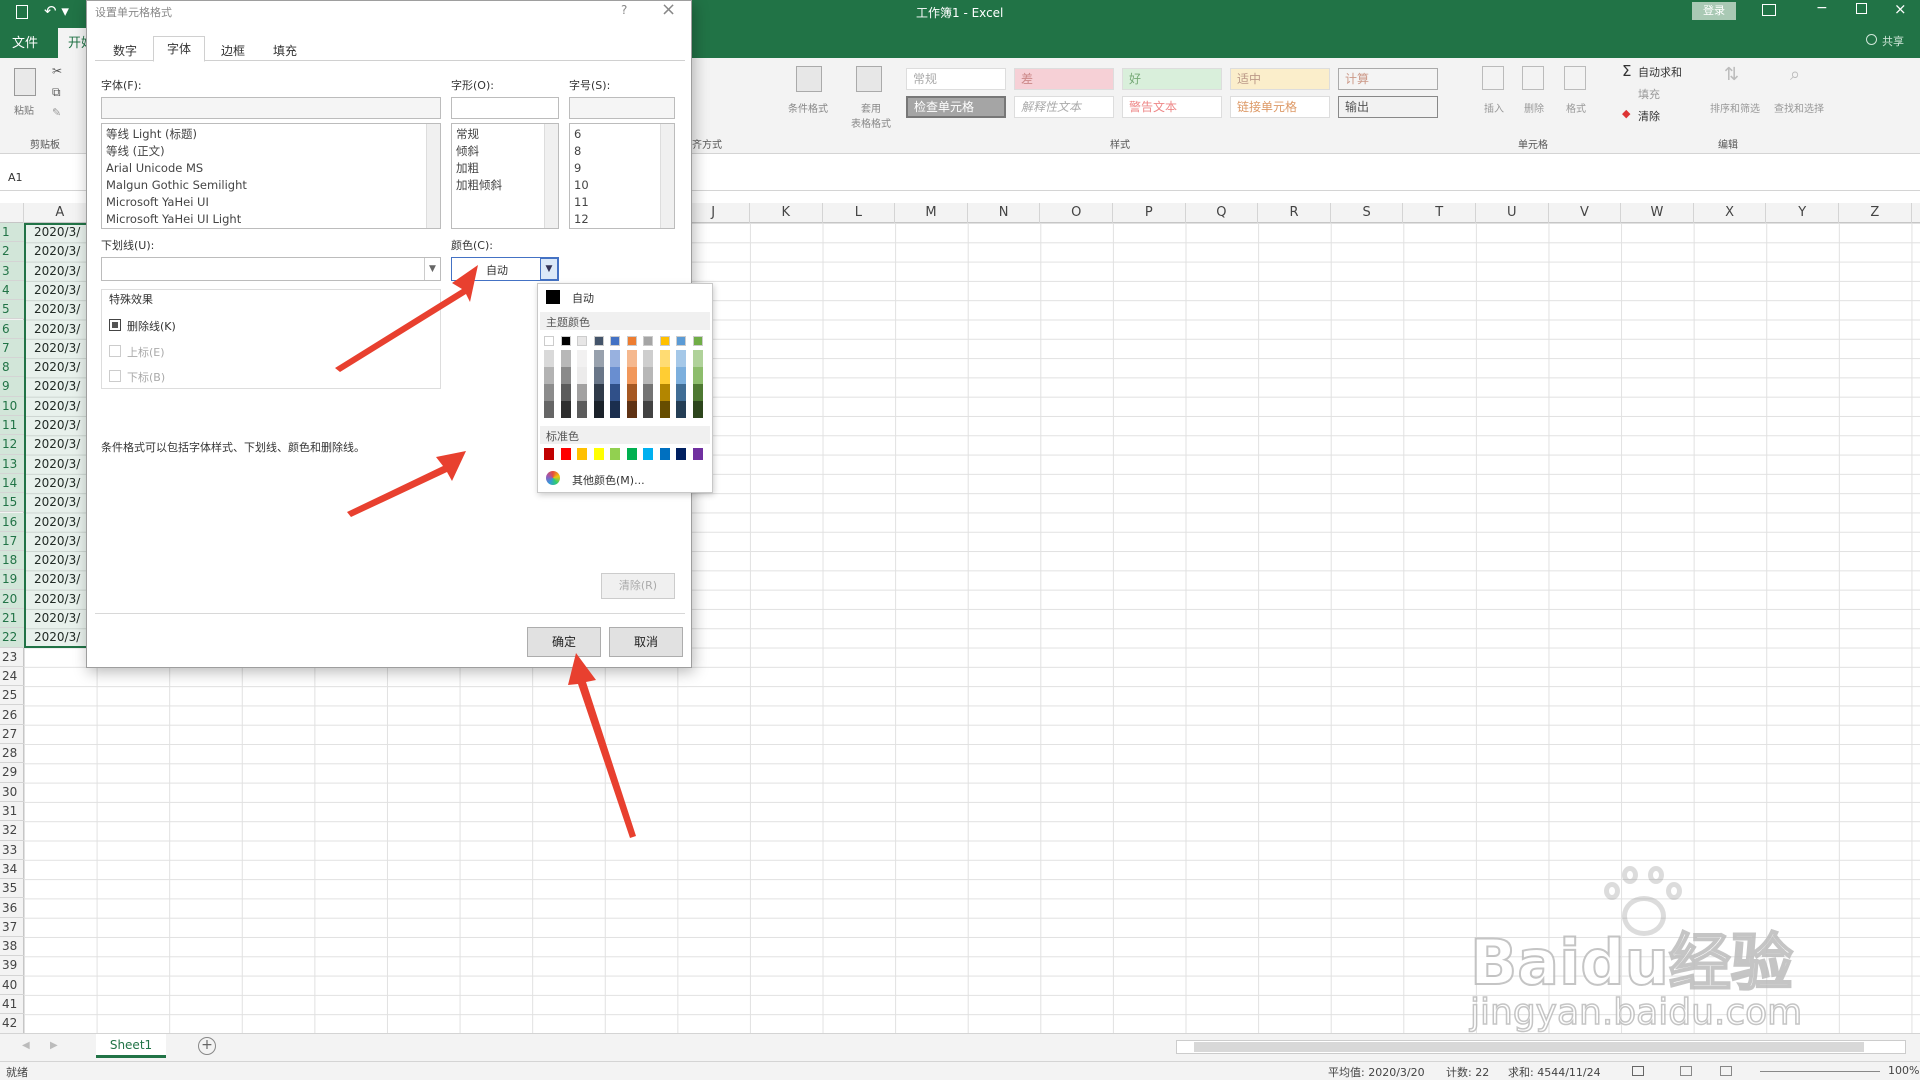 The width and height of the screenshot is (1920, 1080). What do you see at coordinates (505, 269) in the screenshot?
I see `color-select: 自动 ▼` at bounding box center [505, 269].